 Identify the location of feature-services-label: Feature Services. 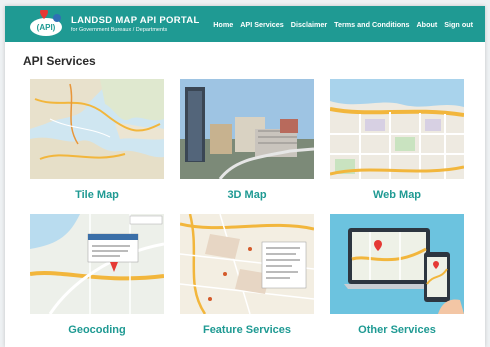
(247, 330).